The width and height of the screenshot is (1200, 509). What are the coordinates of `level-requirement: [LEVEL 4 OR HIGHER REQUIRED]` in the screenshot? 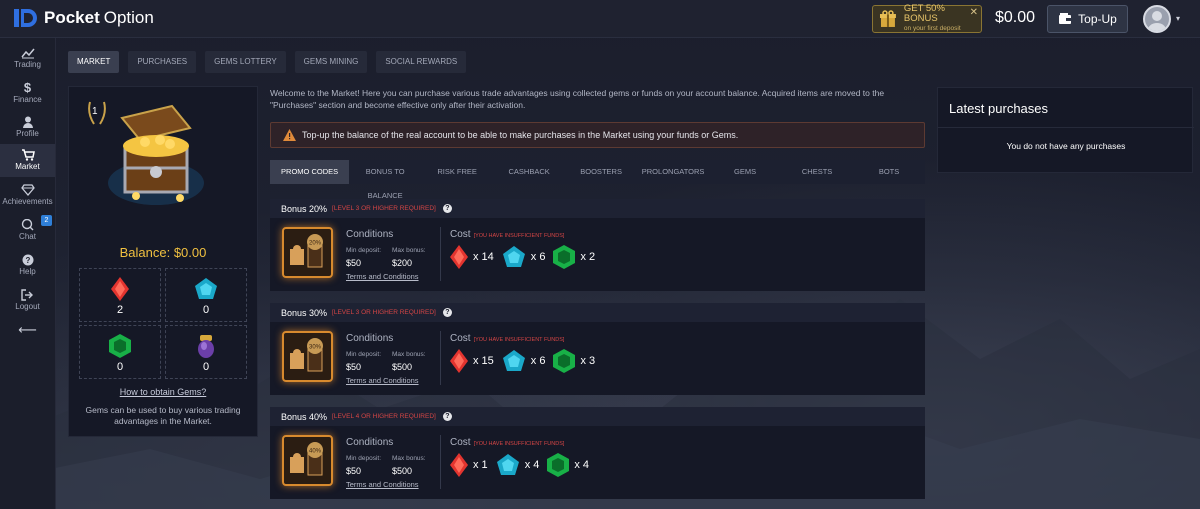 It's located at (384, 416).